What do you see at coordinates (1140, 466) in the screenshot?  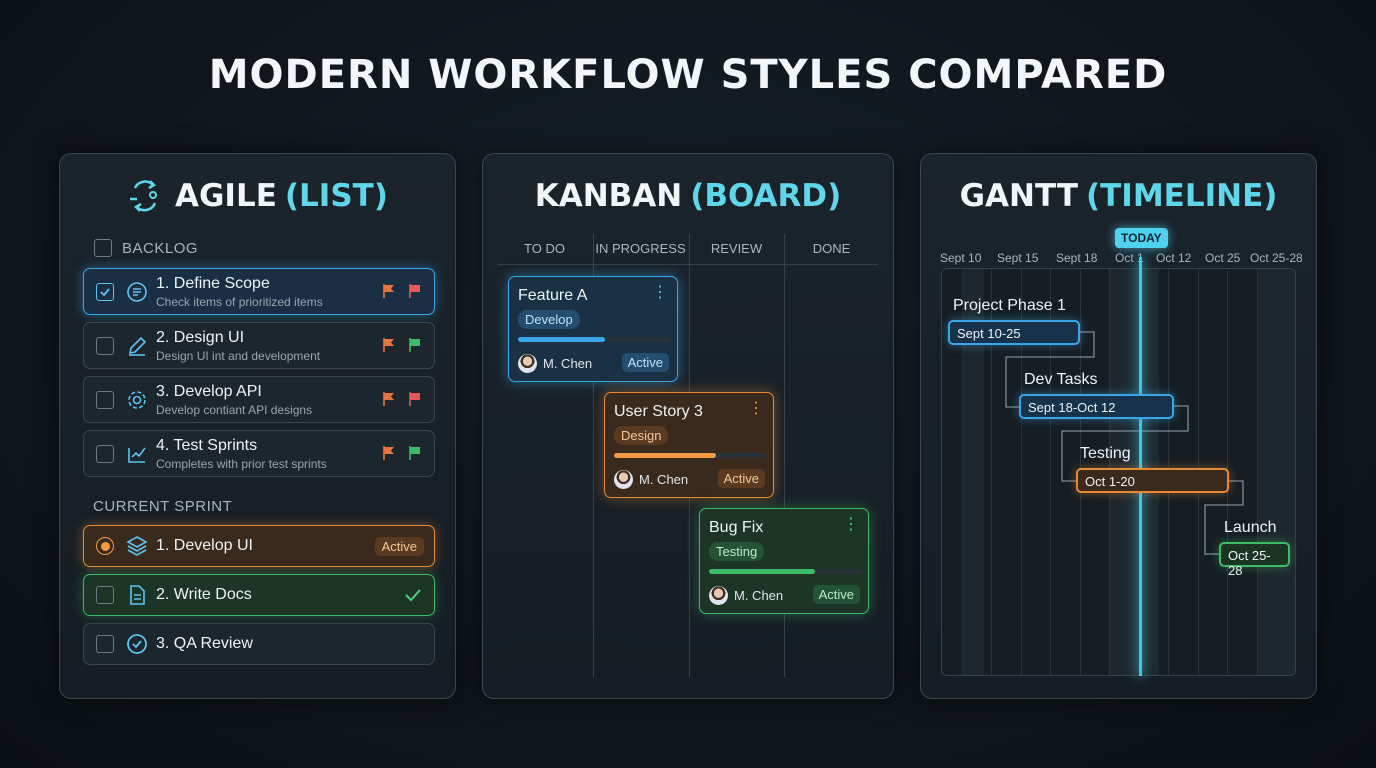 I see `today-marker-line` at bounding box center [1140, 466].